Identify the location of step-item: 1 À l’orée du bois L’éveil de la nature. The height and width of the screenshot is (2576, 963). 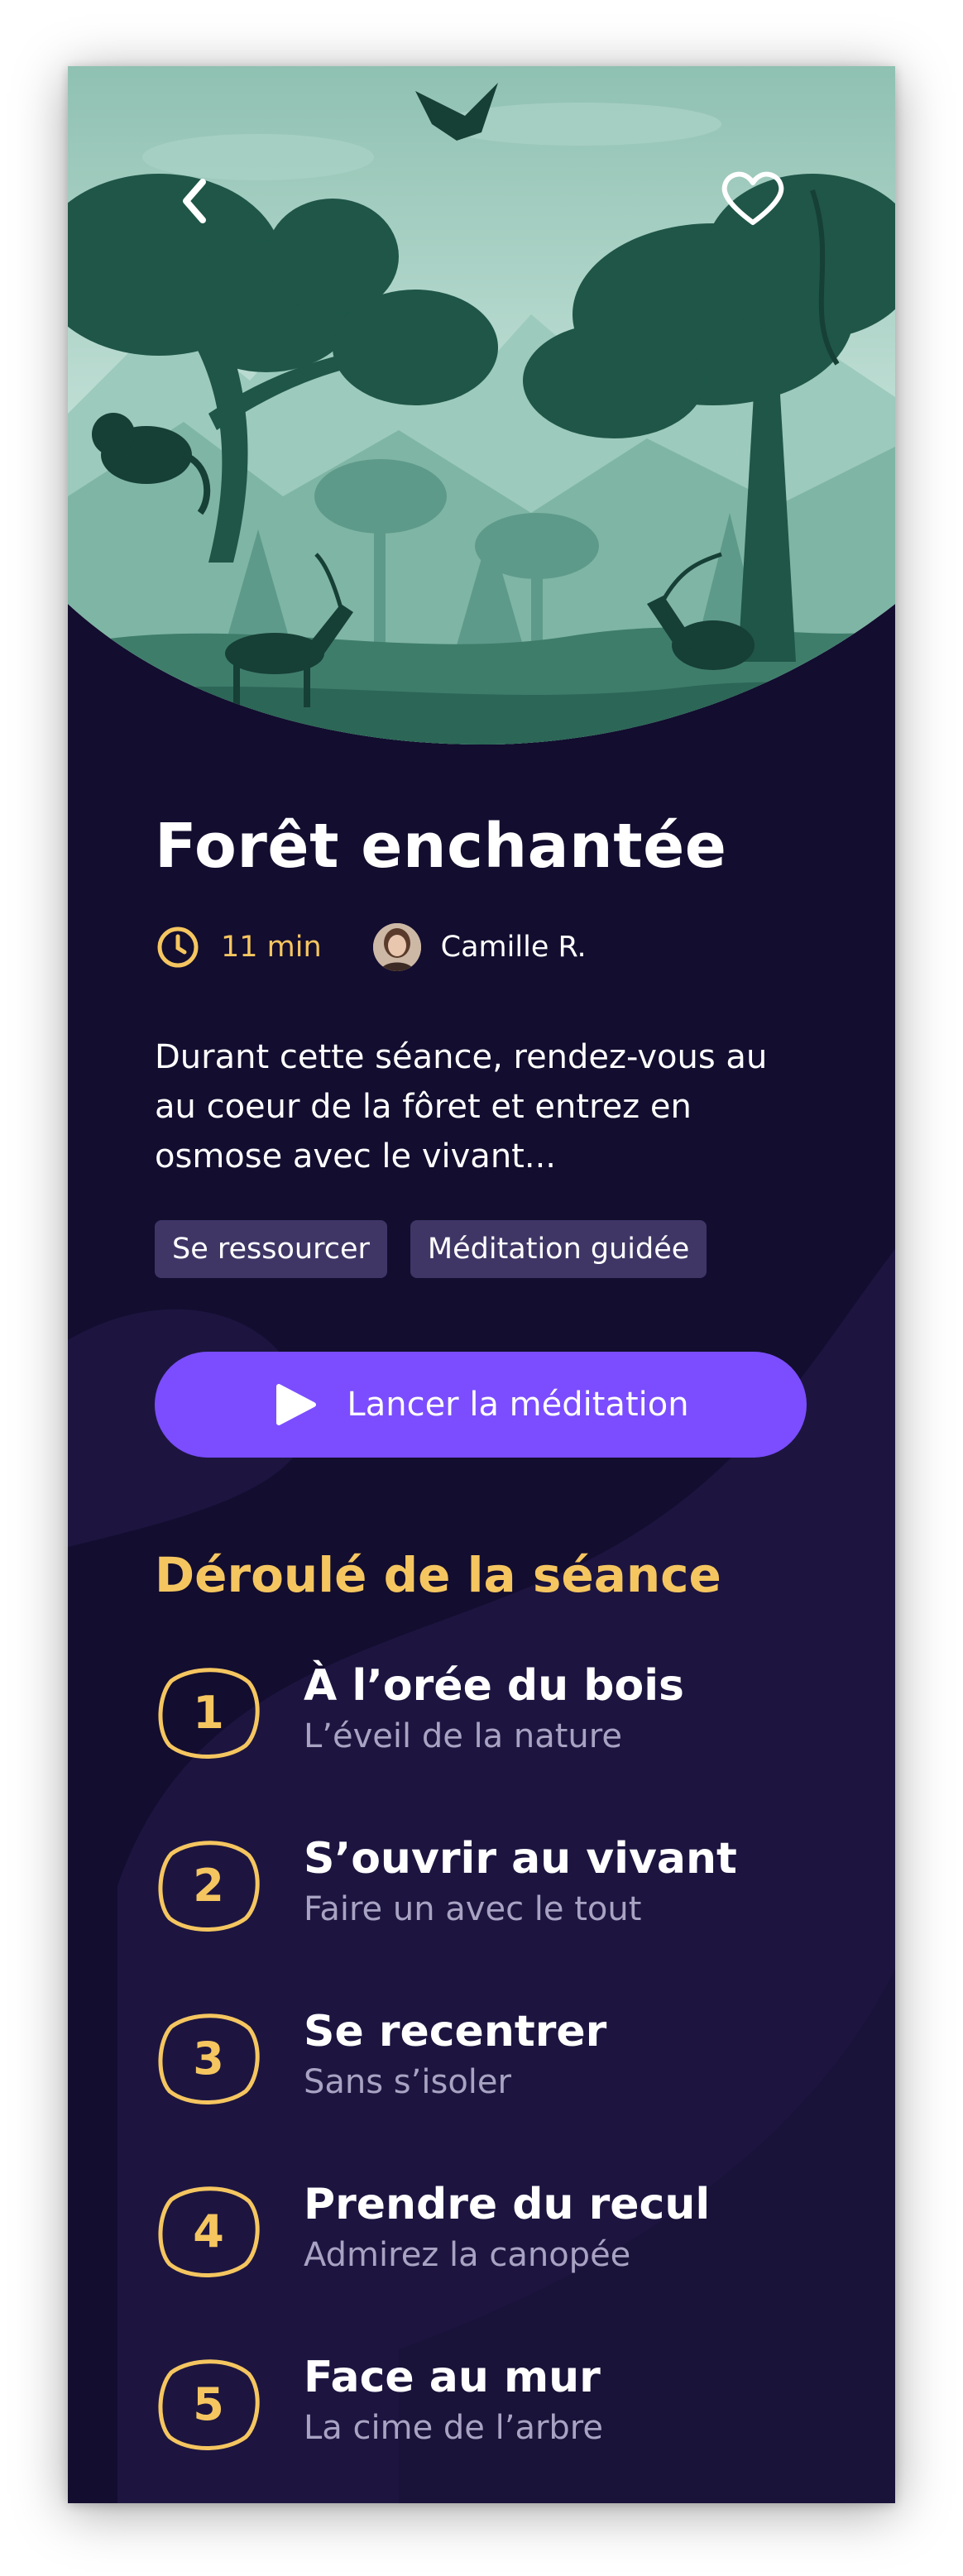
(486, 1748).